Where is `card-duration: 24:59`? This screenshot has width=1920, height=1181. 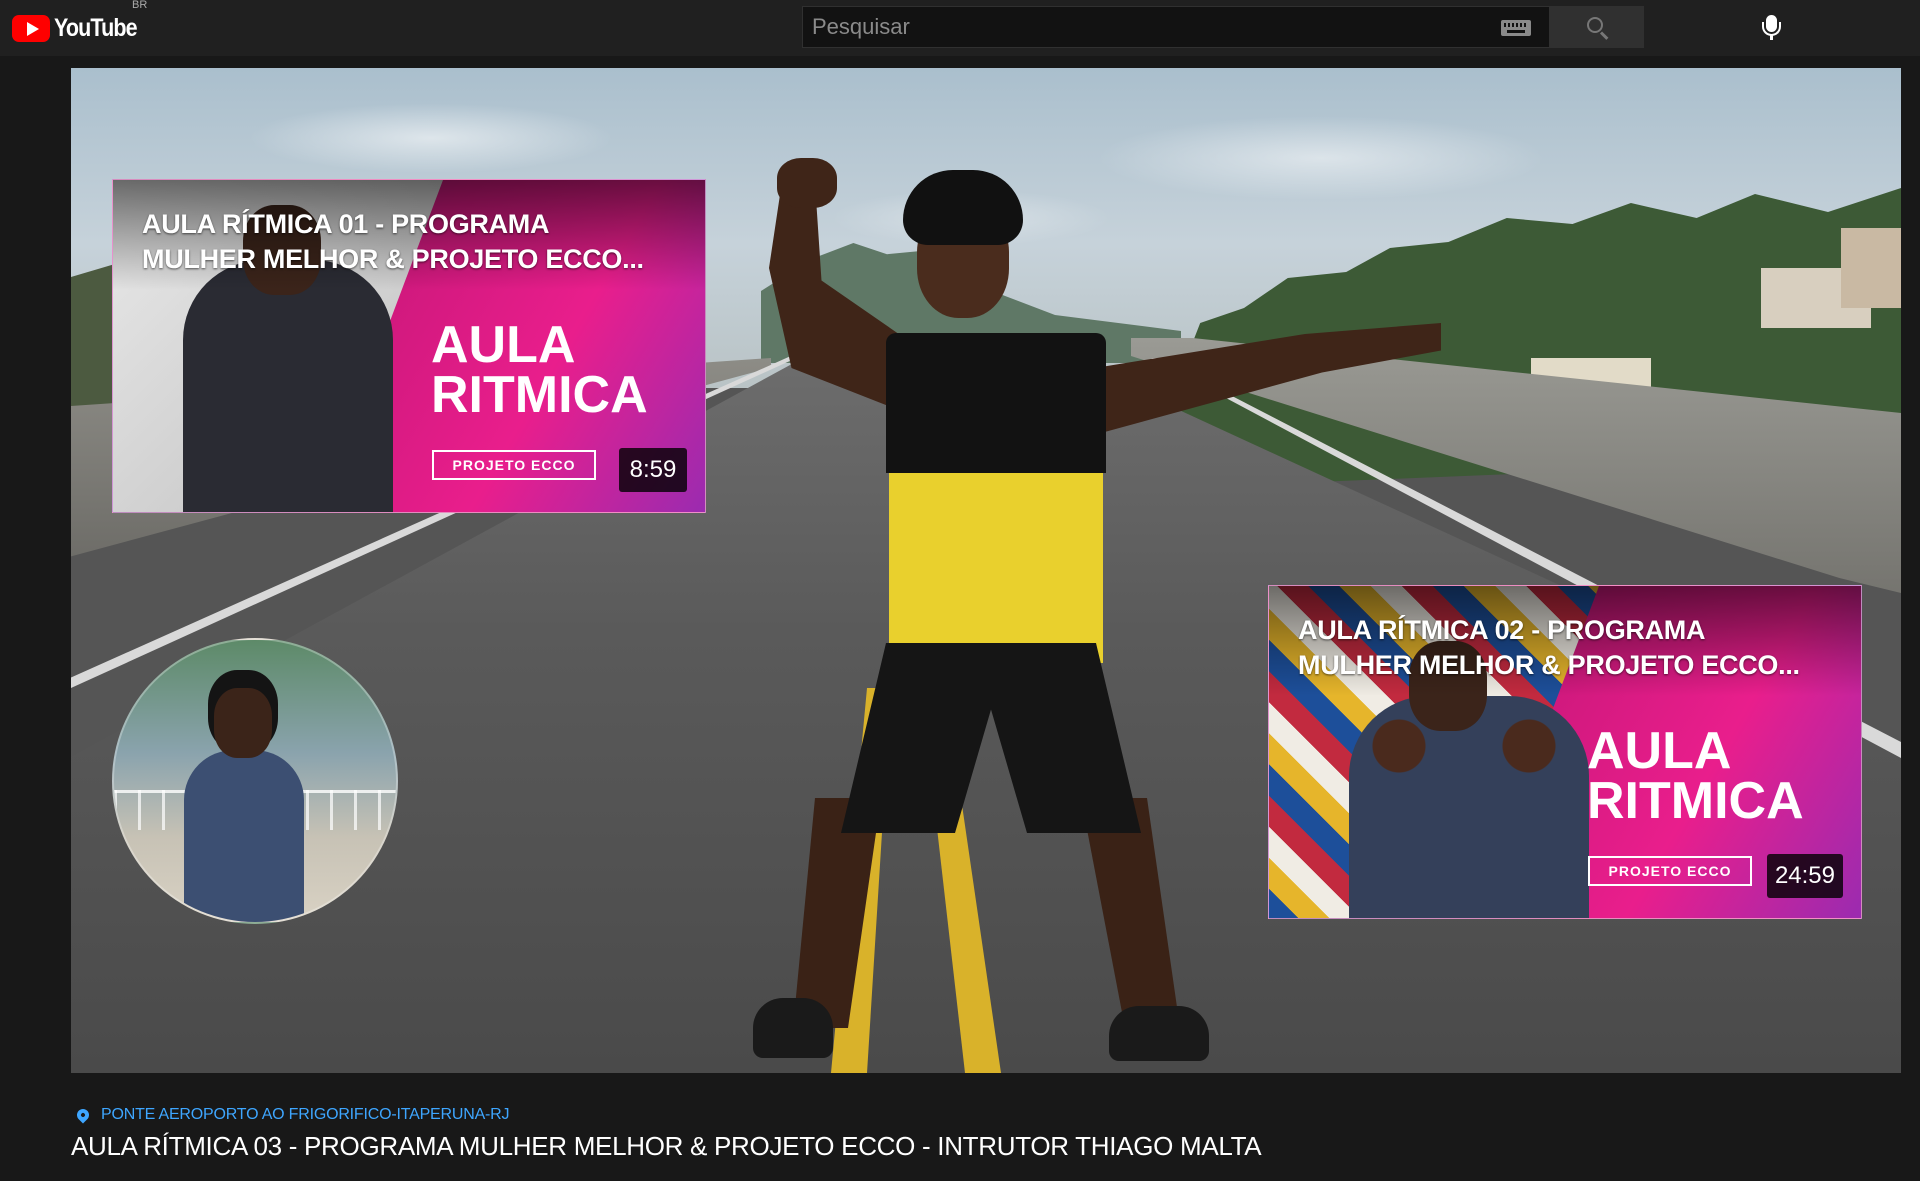 card-duration: 24:59 is located at coordinates (1804, 876).